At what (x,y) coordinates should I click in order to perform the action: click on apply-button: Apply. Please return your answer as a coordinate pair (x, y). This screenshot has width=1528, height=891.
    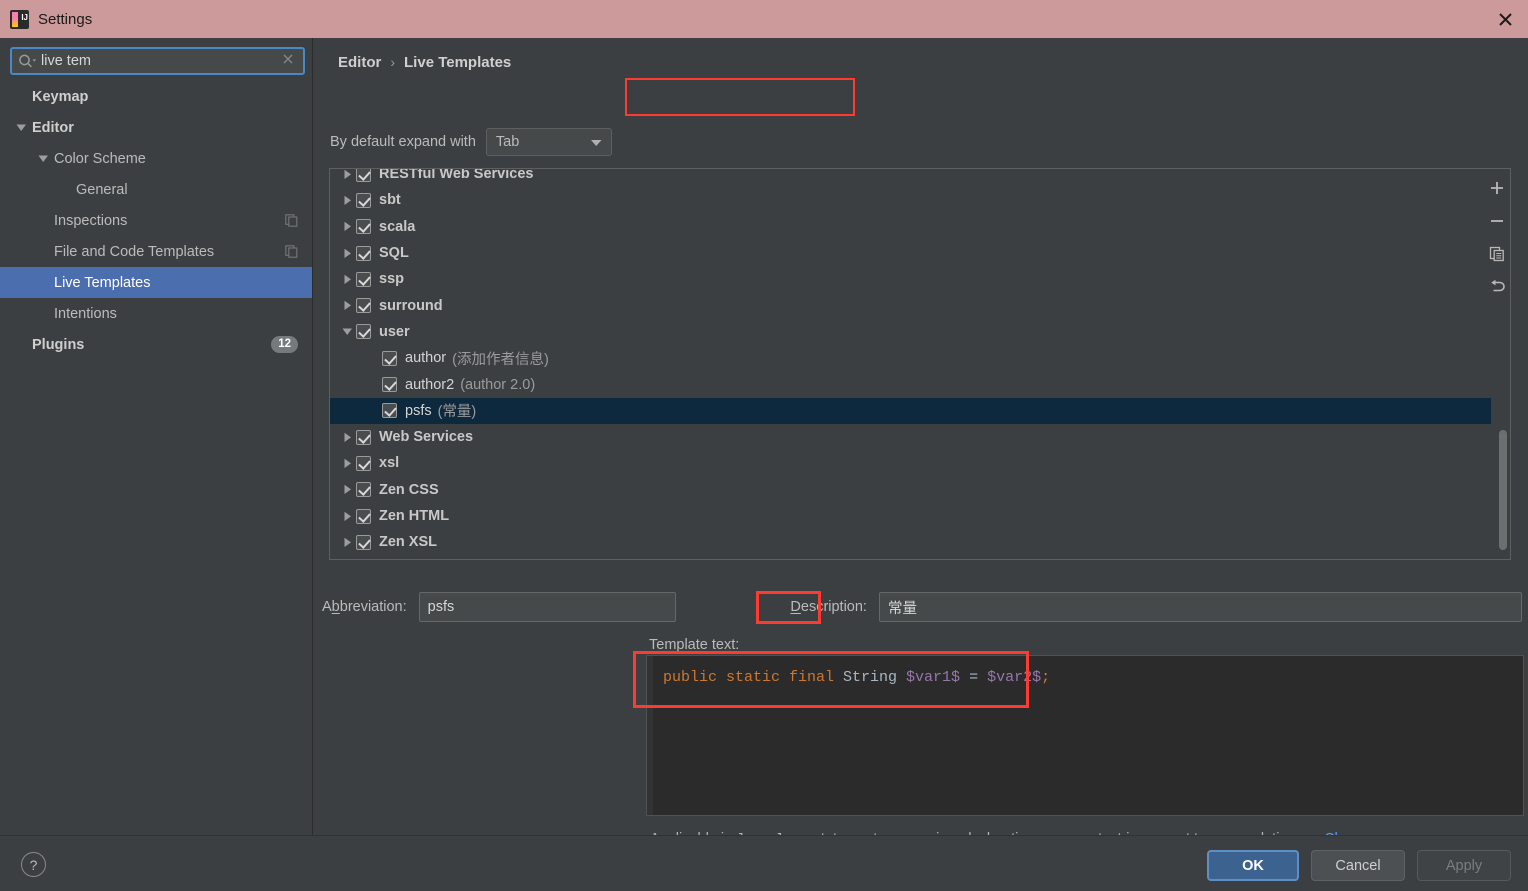
    Looking at the image, I should click on (1464, 865).